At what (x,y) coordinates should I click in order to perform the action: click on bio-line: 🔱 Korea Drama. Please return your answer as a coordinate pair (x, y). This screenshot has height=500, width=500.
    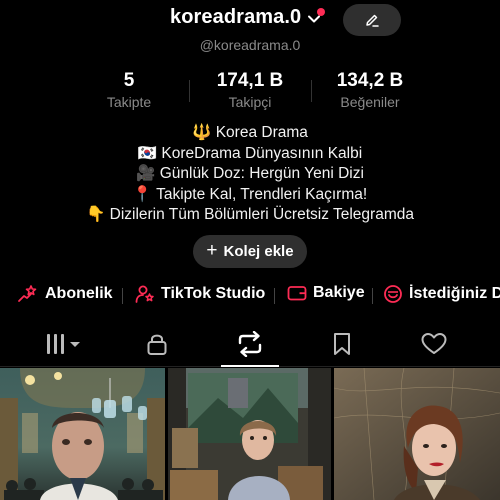
    Looking at the image, I should click on (250, 132).